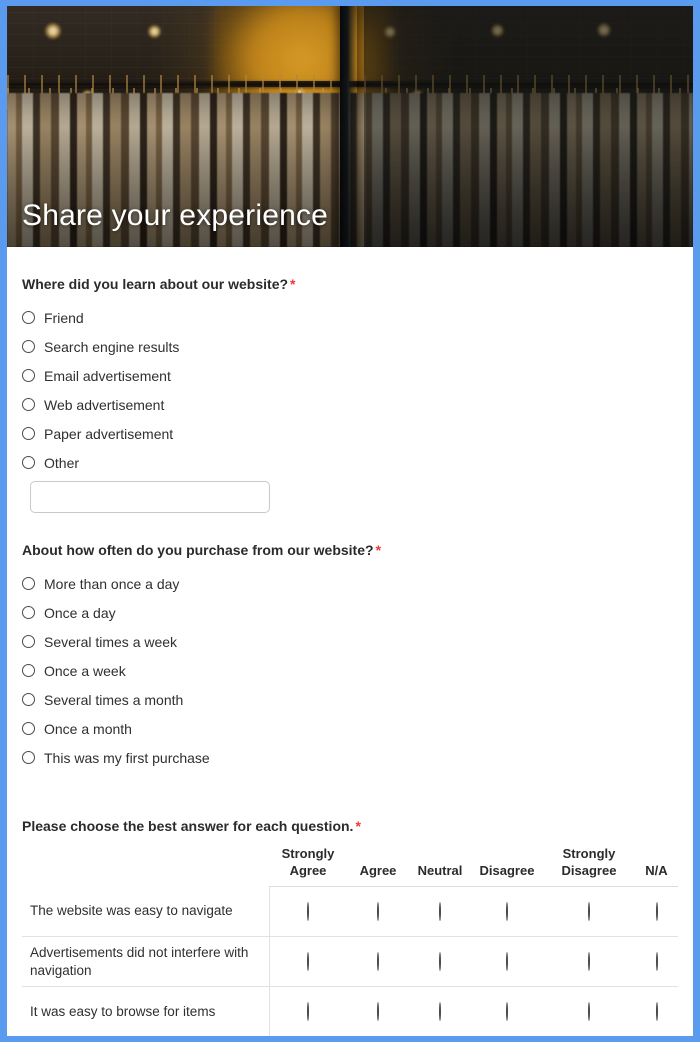  What do you see at coordinates (350, 404) in the screenshot?
I see `radio-option-web-advertisement: Web advertisement` at bounding box center [350, 404].